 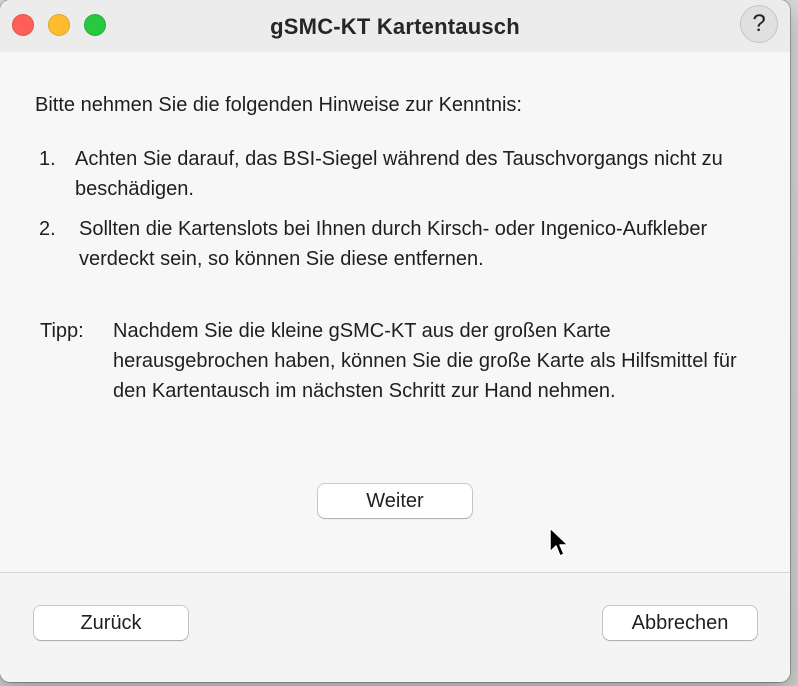 I want to click on tip-label: Tipp:, so click(x=62, y=331).